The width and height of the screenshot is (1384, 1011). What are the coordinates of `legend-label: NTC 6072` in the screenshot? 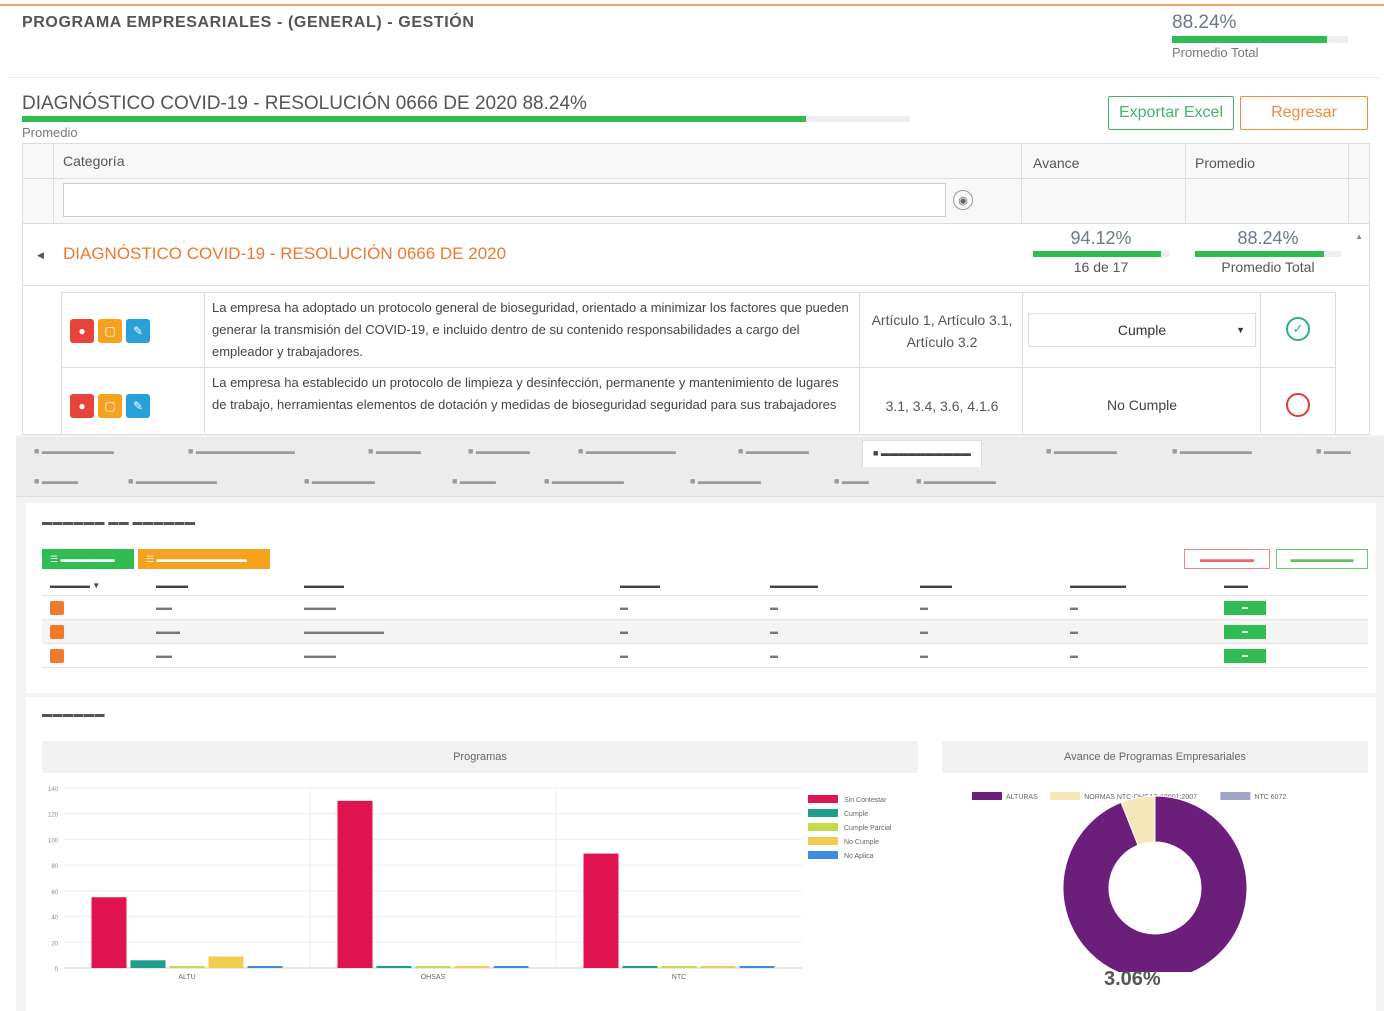 It's located at (1270, 797).